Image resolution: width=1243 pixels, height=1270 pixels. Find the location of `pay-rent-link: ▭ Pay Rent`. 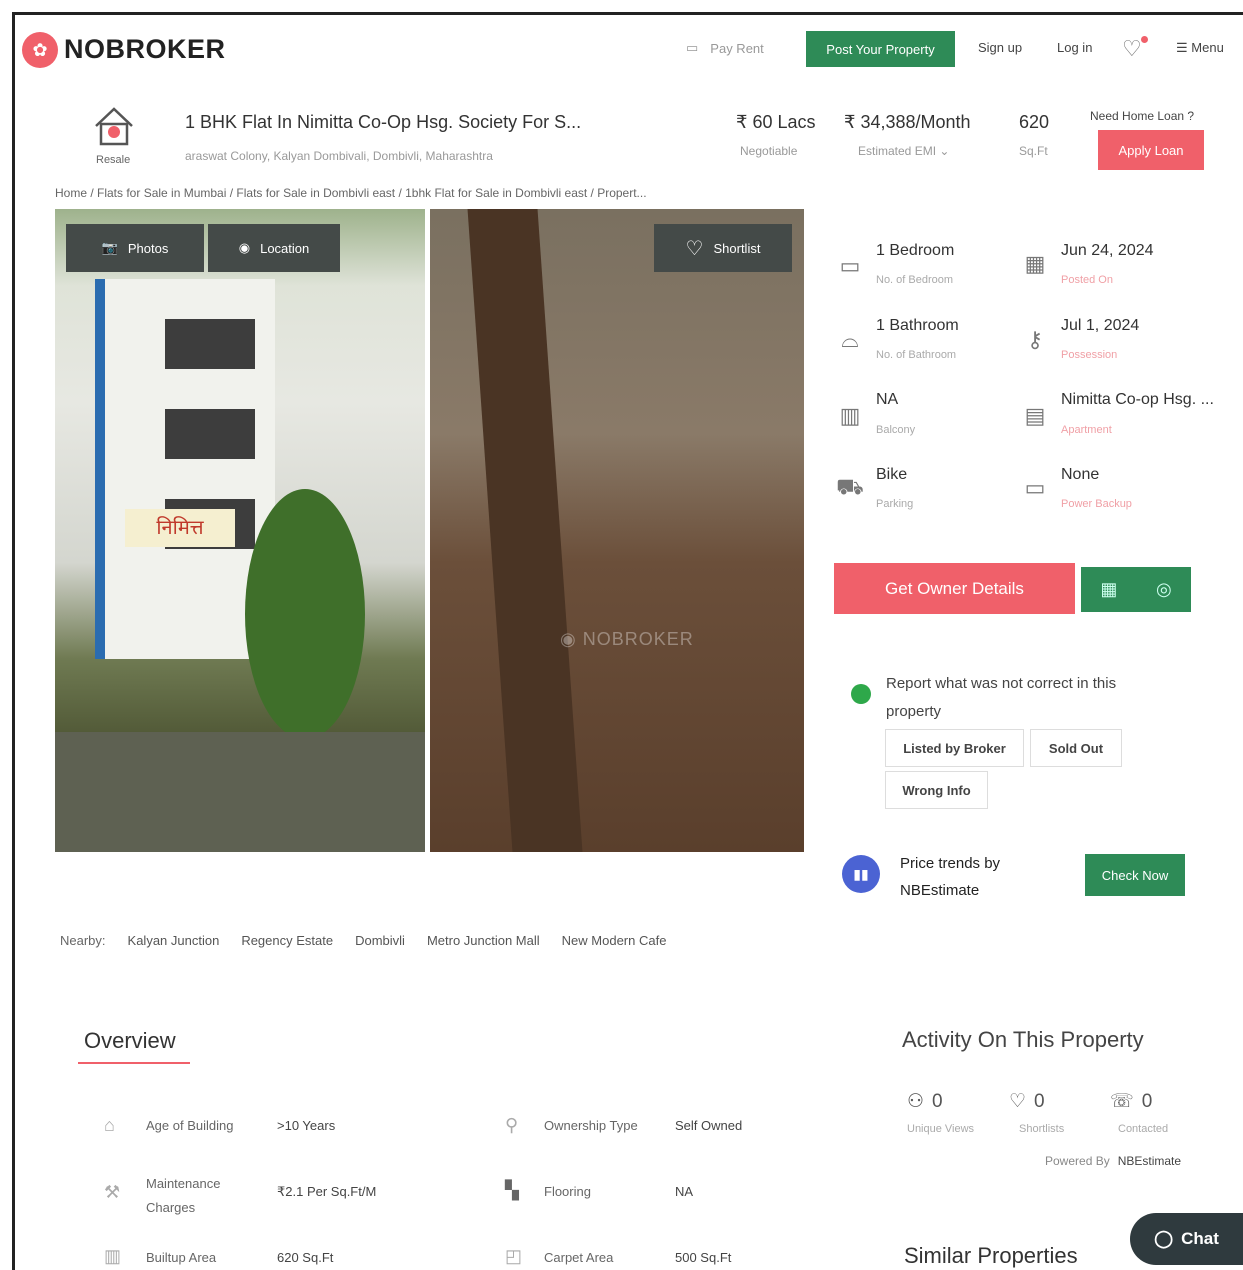

pay-rent-link: ▭ Pay Rent is located at coordinates (725, 48).